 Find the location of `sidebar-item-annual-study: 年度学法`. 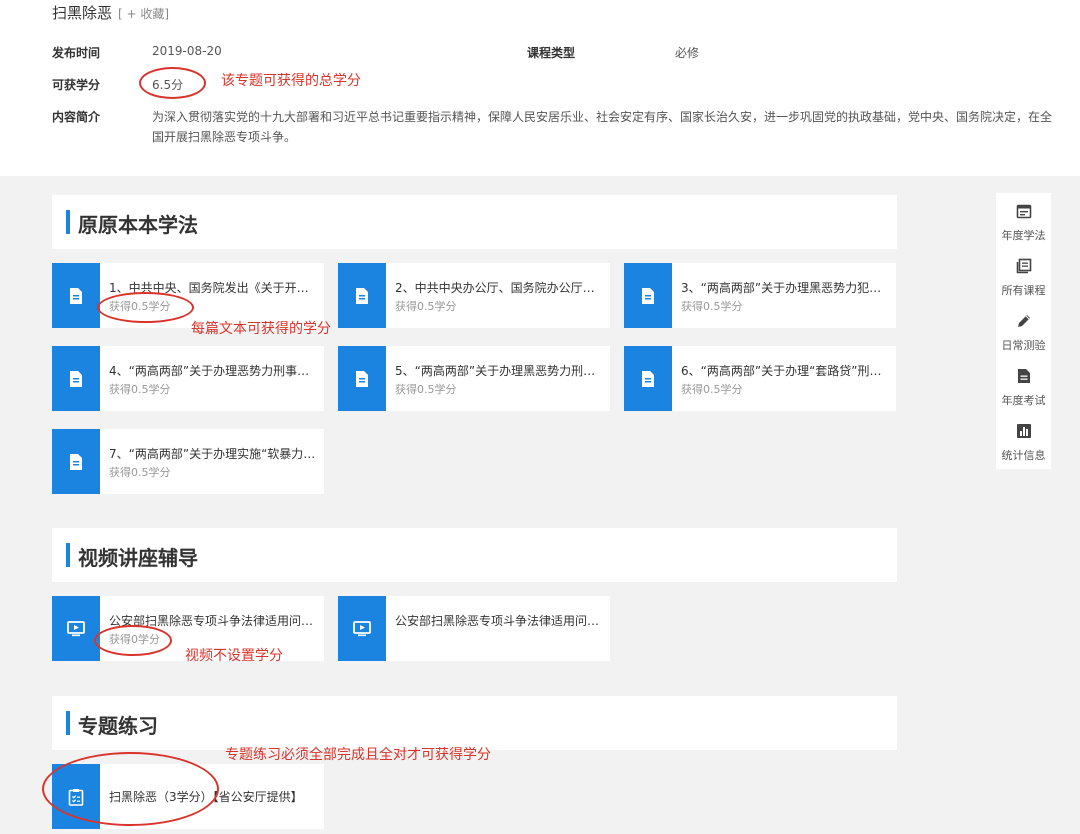

sidebar-item-annual-study: 年度学法 is located at coordinates (1023, 222).